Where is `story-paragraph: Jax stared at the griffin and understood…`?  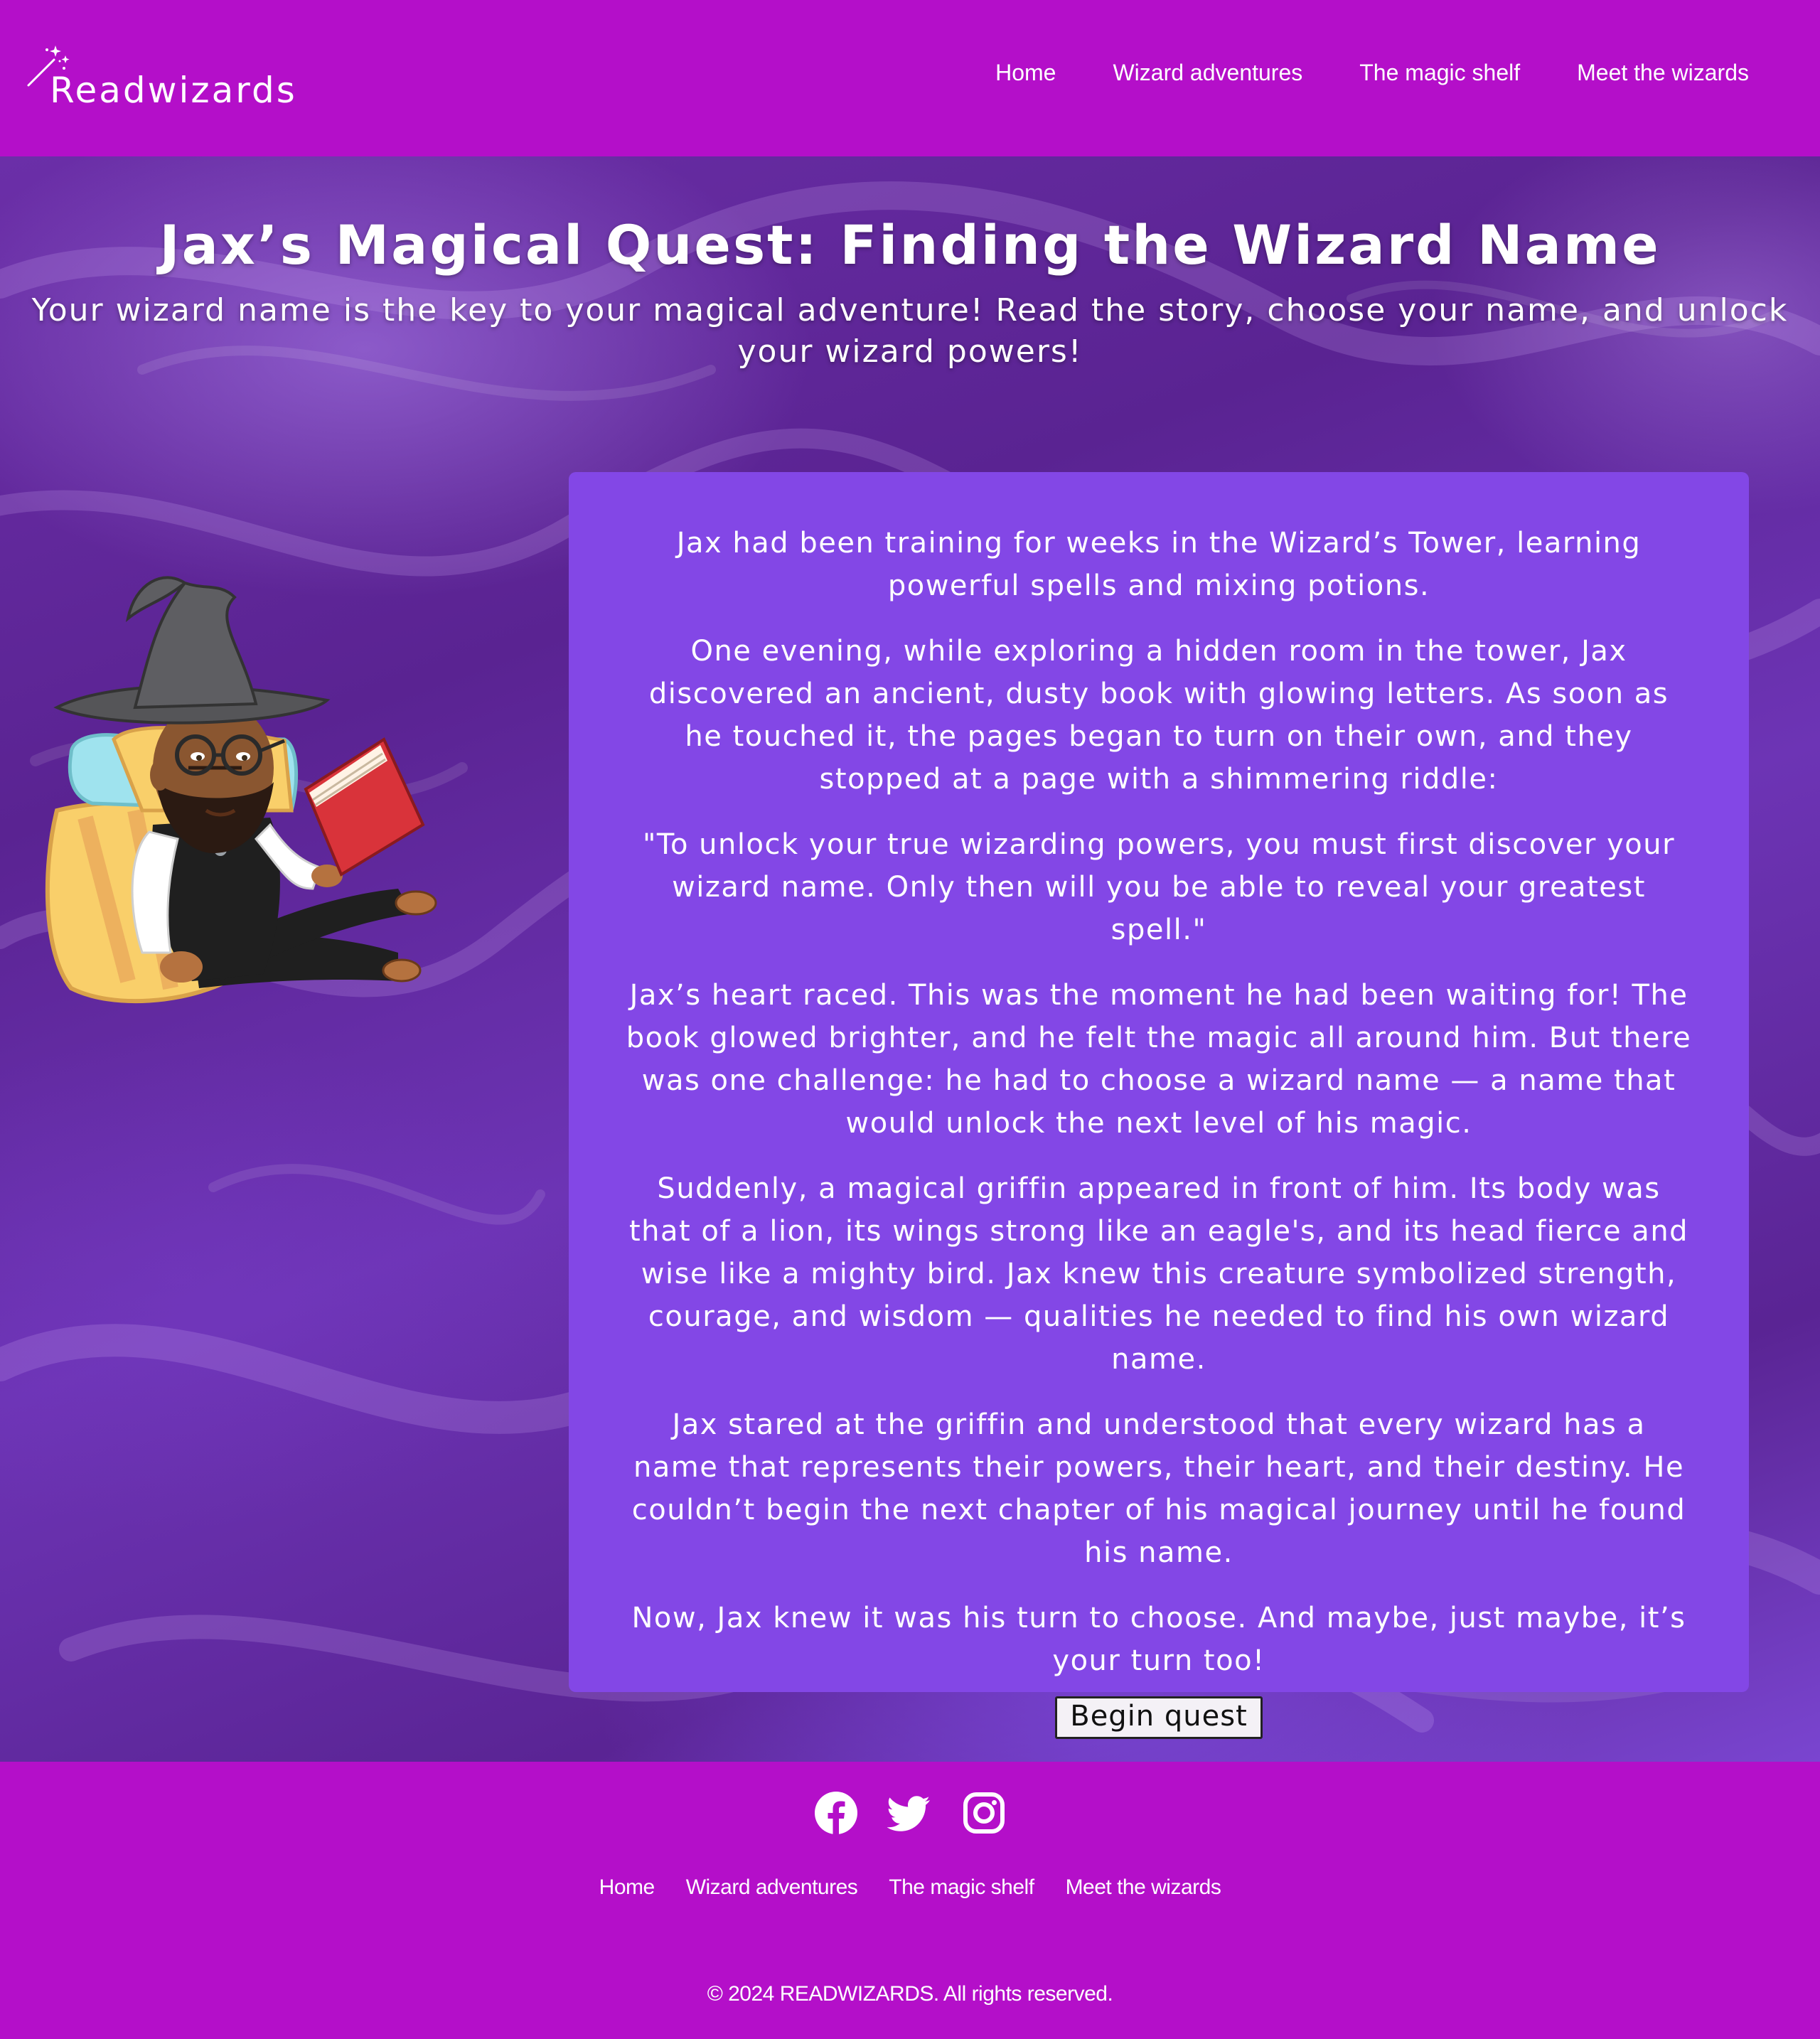
story-paragraph: Jax stared at the griffin and understood… is located at coordinates (1158, 1489).